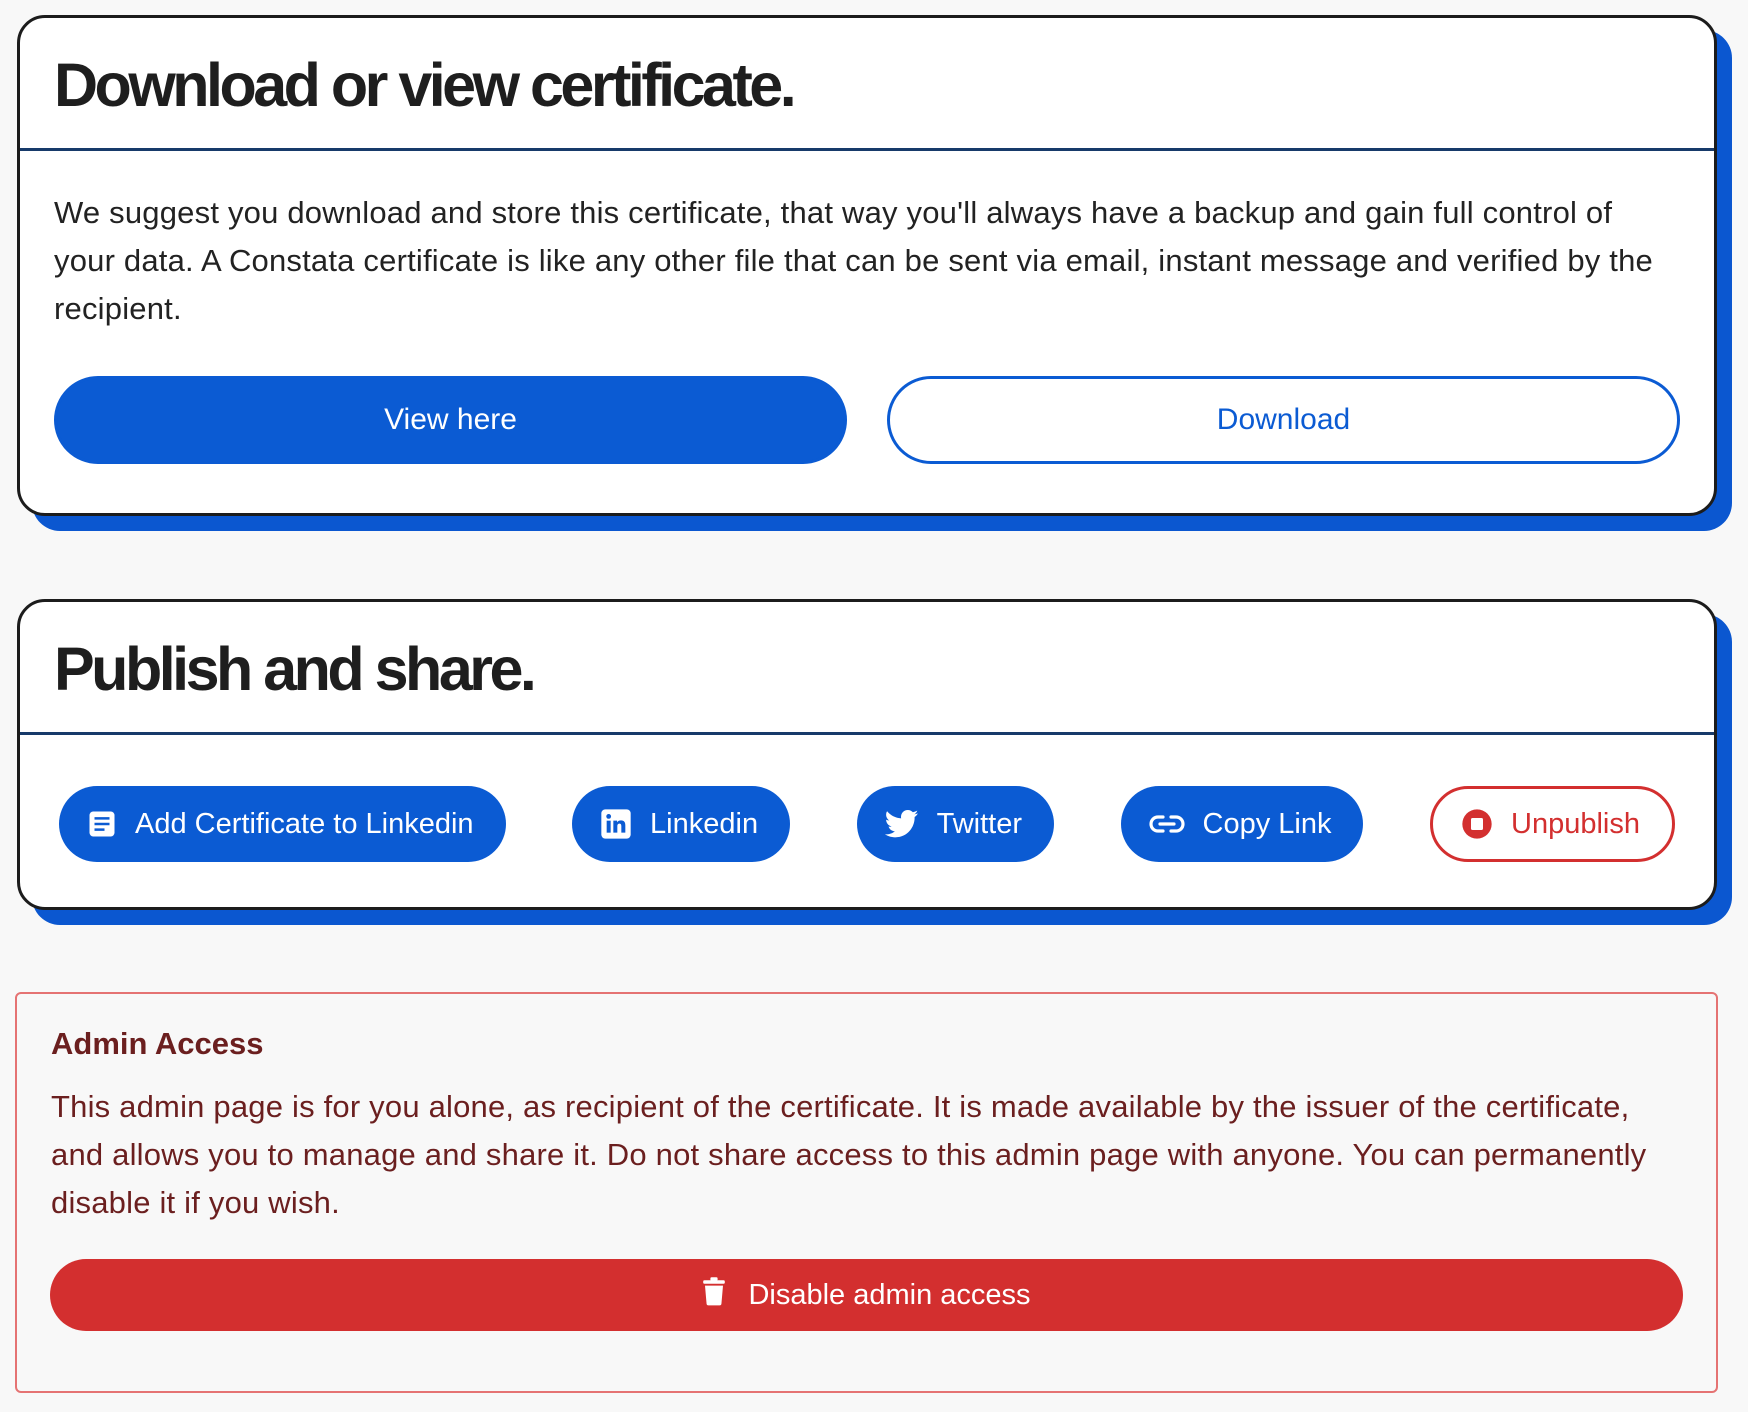 The height and width of the screenshot is (1412, 1748). I want to click on document-icon, so click(102, 824).